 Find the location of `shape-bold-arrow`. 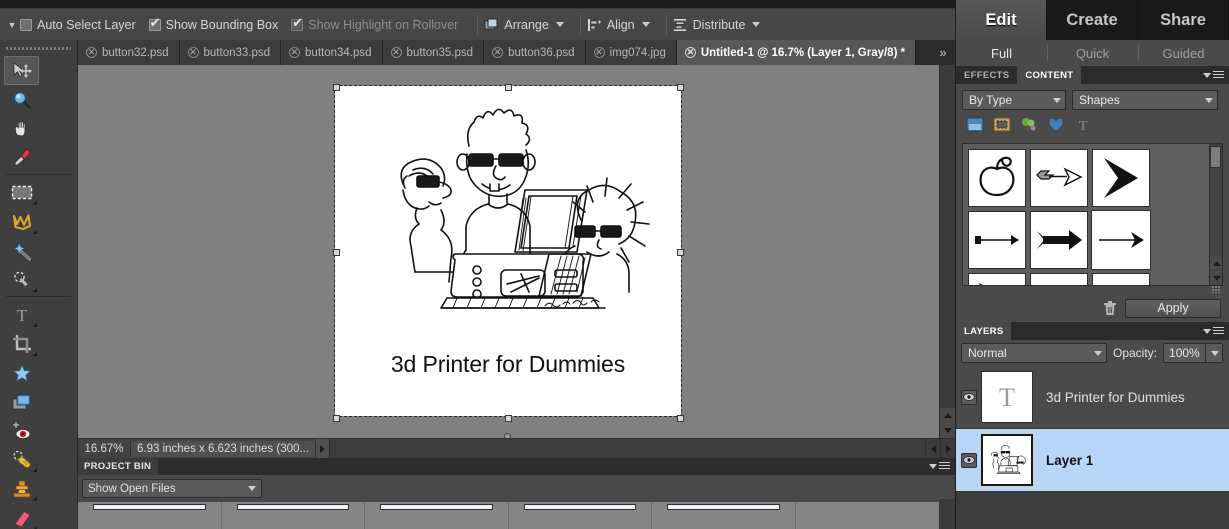

shape-bold-arrow is located at coordinates (1059, 279).